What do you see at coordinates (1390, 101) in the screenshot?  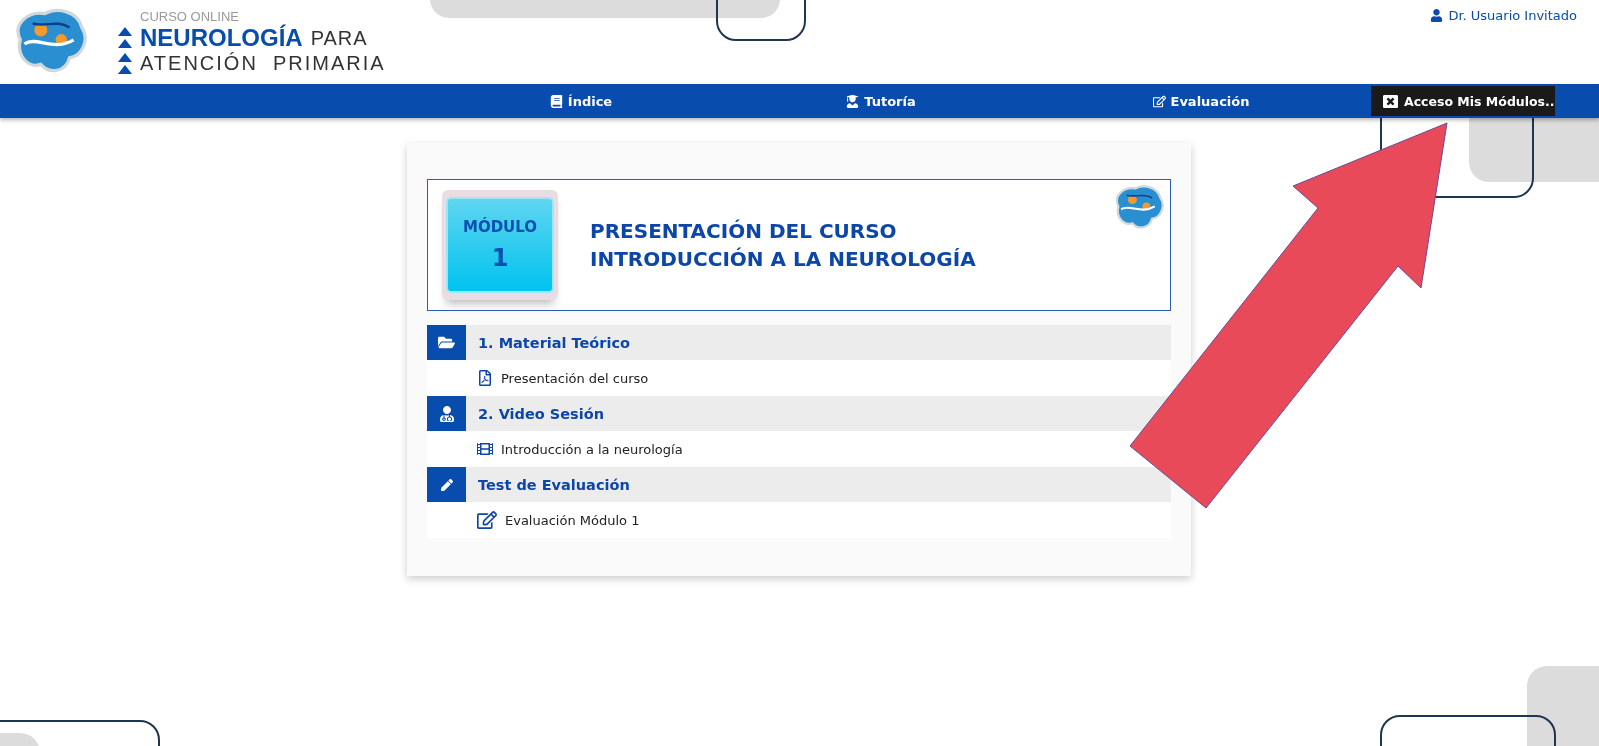 I see `close-icon` at bounding box center [1390, 101].